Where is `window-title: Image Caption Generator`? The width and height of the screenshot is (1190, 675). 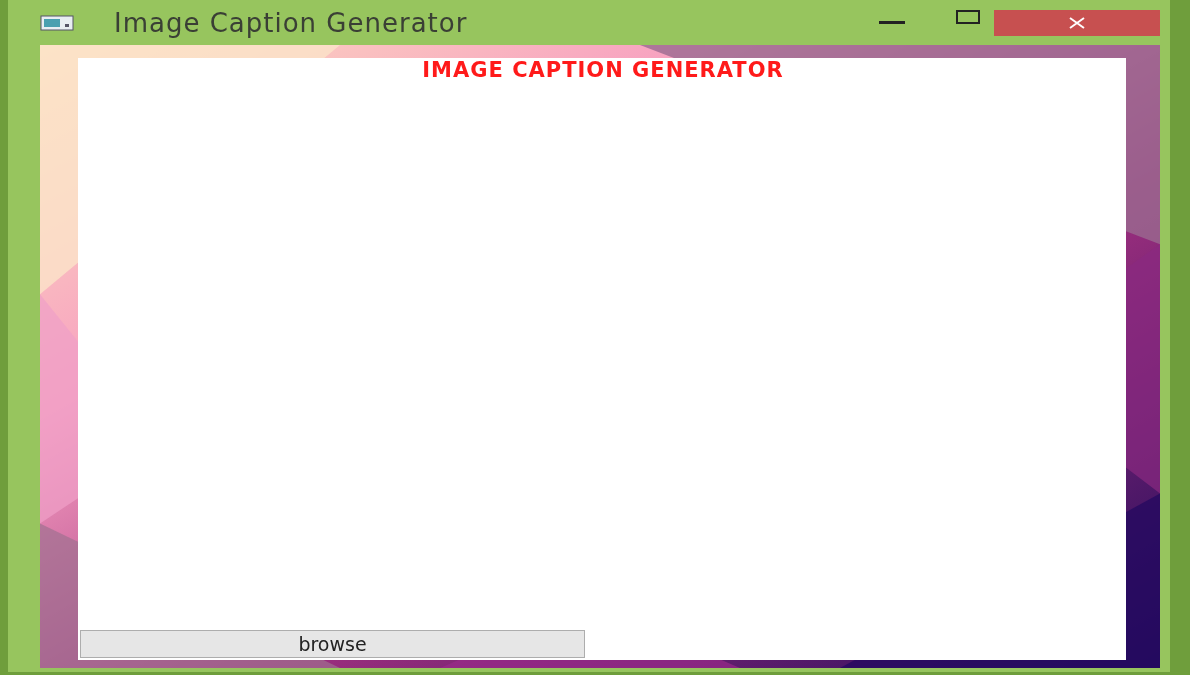 window-title: Image Caption Generator is located at coordinates (291, 22).